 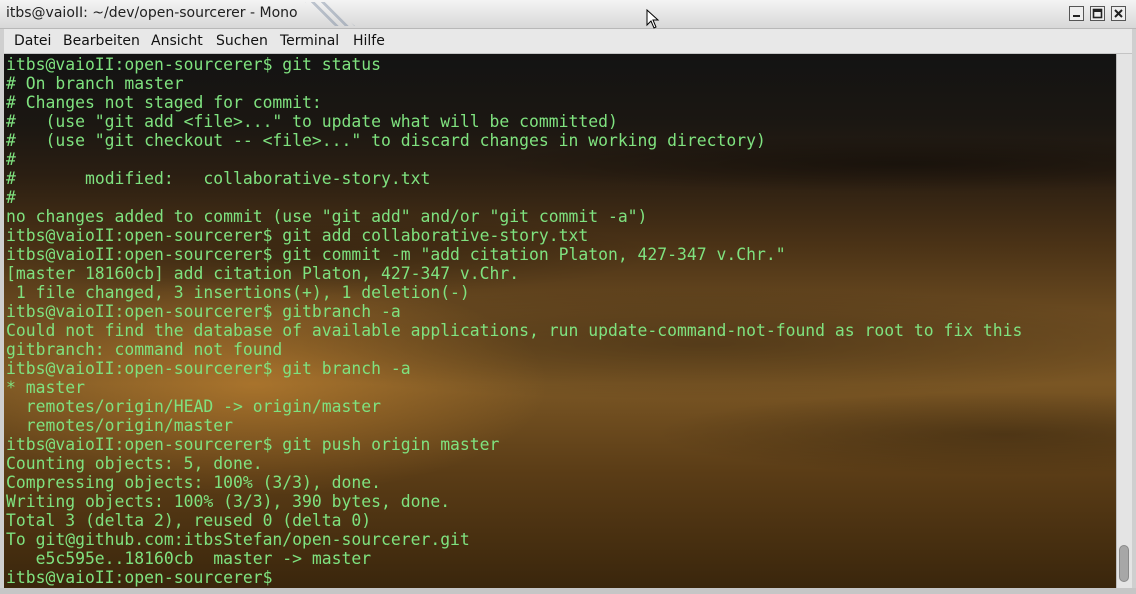 I want to click on terminal-line: remotes/origin/HEAD -> origin/master, so click(x=193, y=406).